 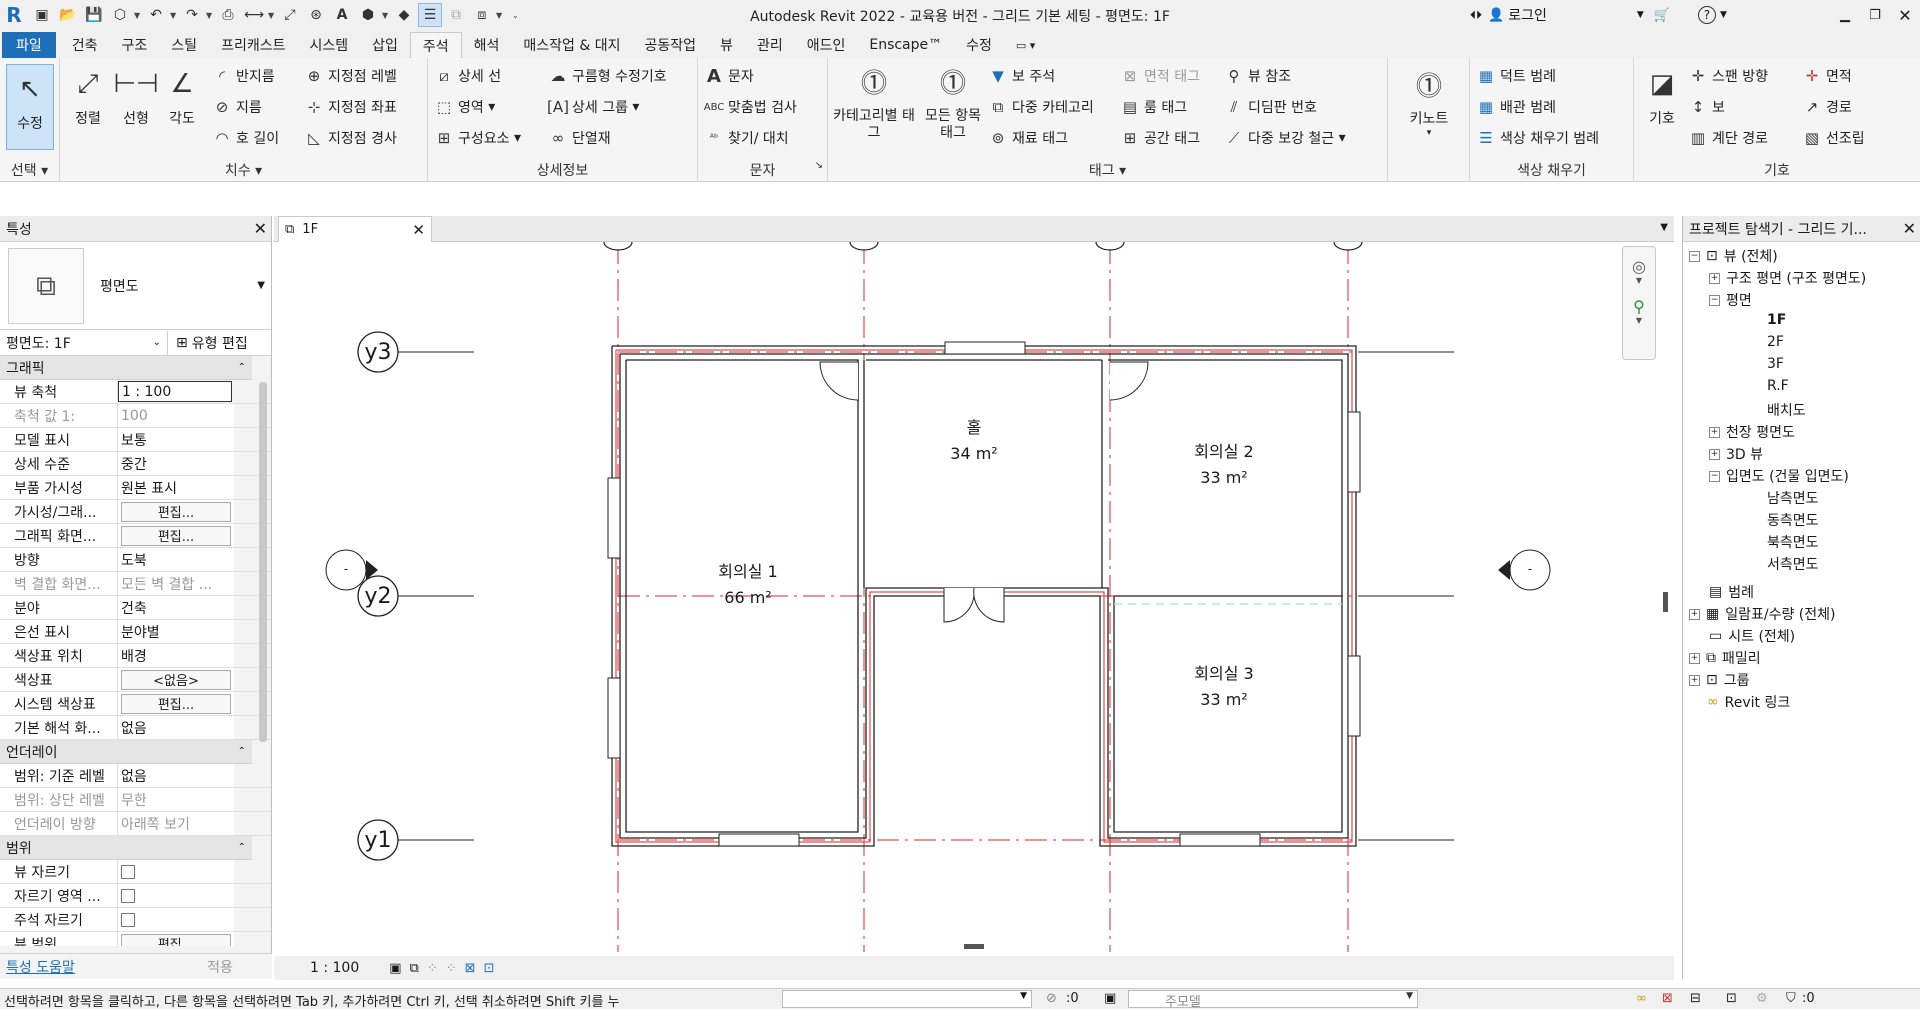 I want to click on tree-elevations: − 입면도 (건물 입면도), so click(x=1779, y=476).